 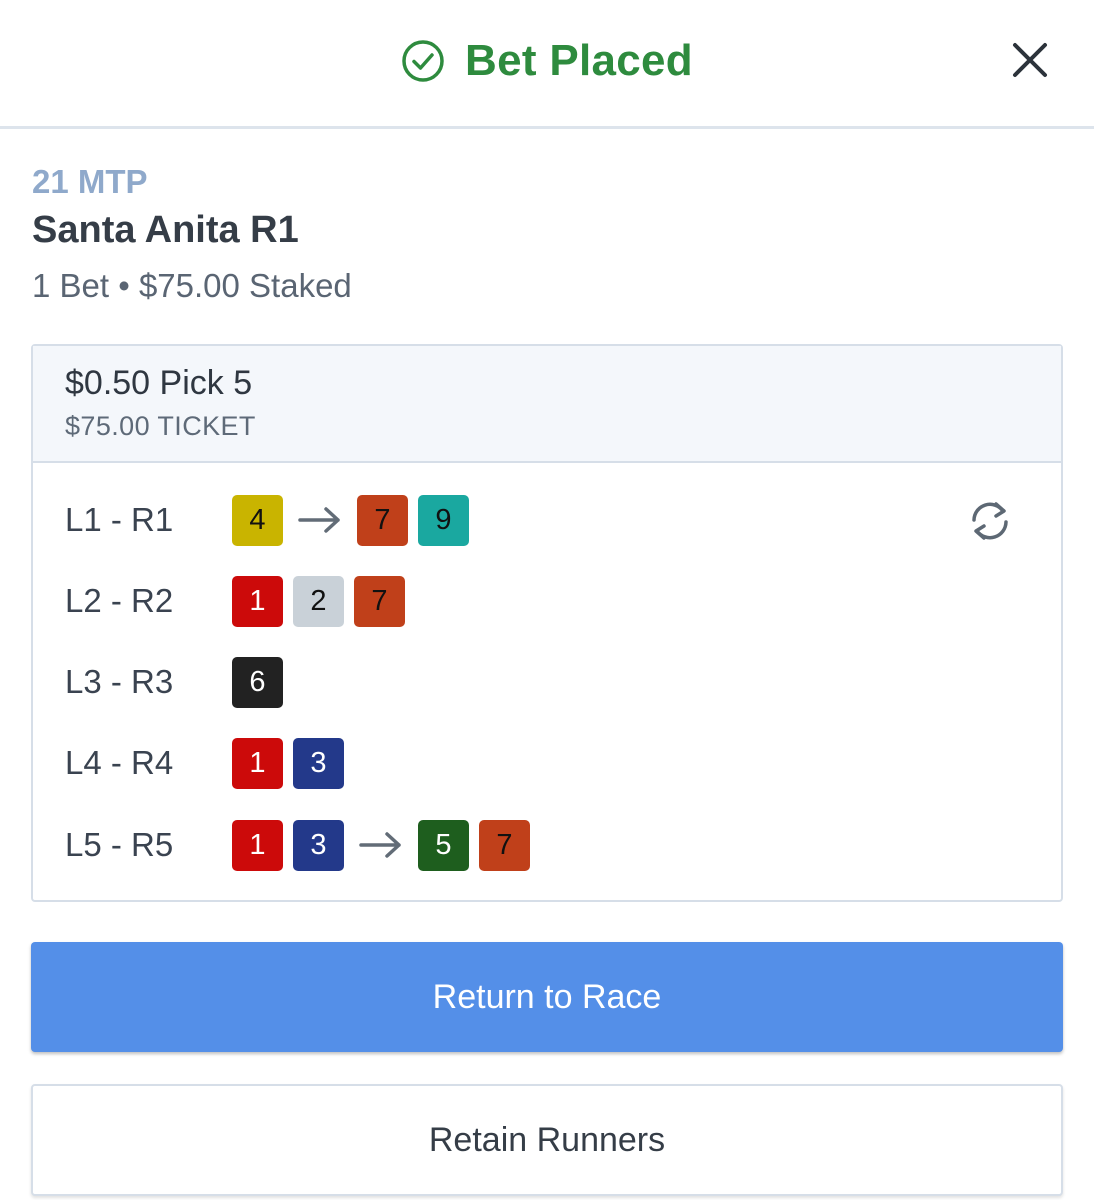 What do you see at coordinates (165, 230) in the screenshot?
I see `race-name: Santa Anita R1` at bounding box center [165, 230].